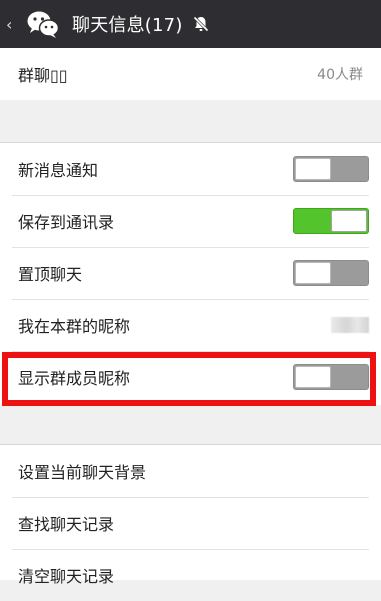 The image size is (381, 601). Describe the element at coordinates (201, 24) in the screenshot. I see `bell-muted-icon` at that location.